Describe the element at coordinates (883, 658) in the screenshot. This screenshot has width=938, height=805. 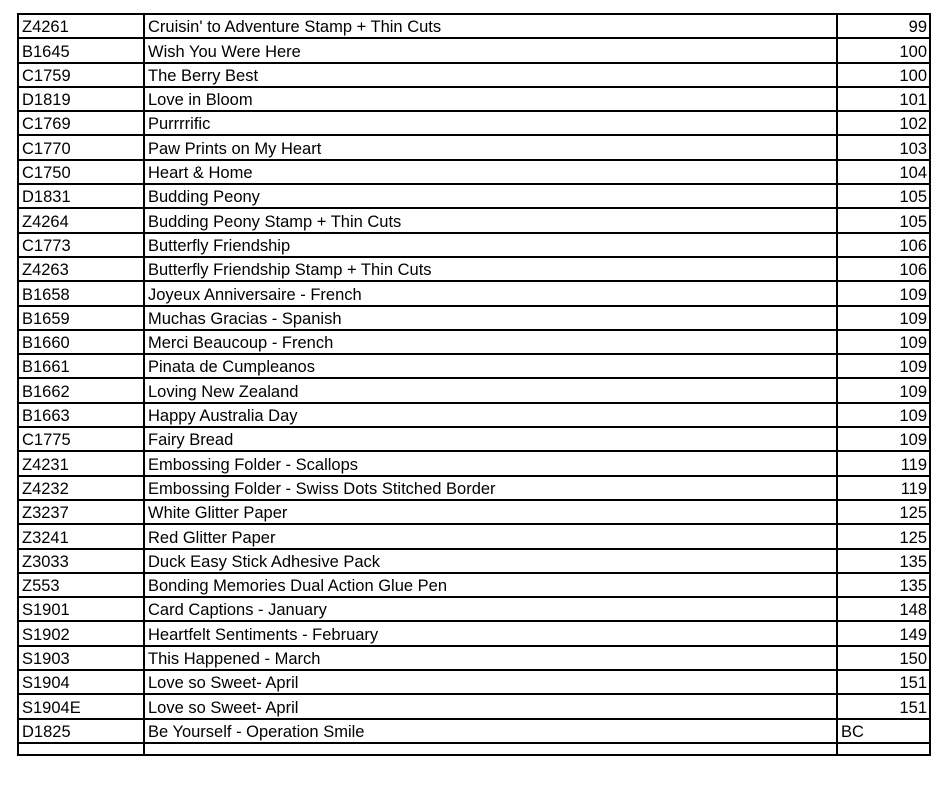
I see `page-number-cell: 150` at that location.